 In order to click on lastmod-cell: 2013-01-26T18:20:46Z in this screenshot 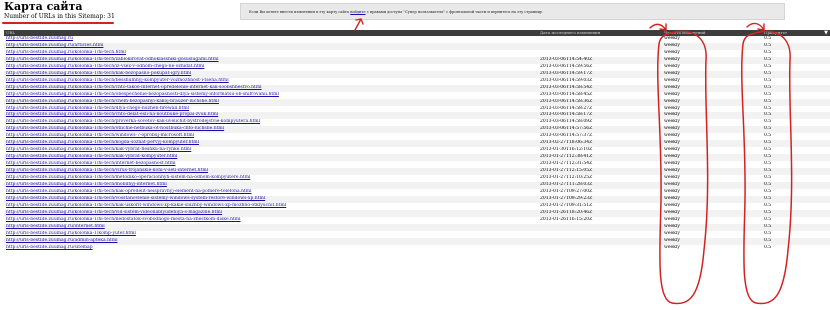, I will do `click(600, 213)`.